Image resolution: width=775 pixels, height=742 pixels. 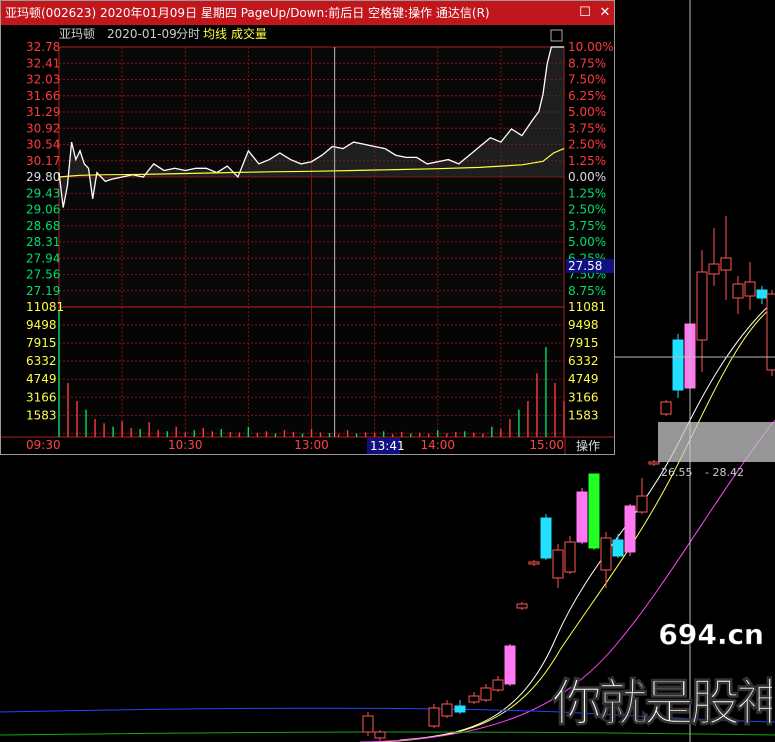 I want to click on time-tick-label: 14:00, so click(x=437, y=445).